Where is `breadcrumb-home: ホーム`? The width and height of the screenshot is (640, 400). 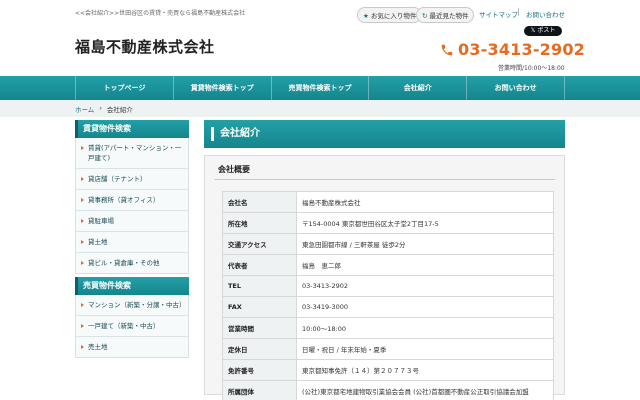 breadcrumb-home: ホーム is located at coordinates (84, 109).